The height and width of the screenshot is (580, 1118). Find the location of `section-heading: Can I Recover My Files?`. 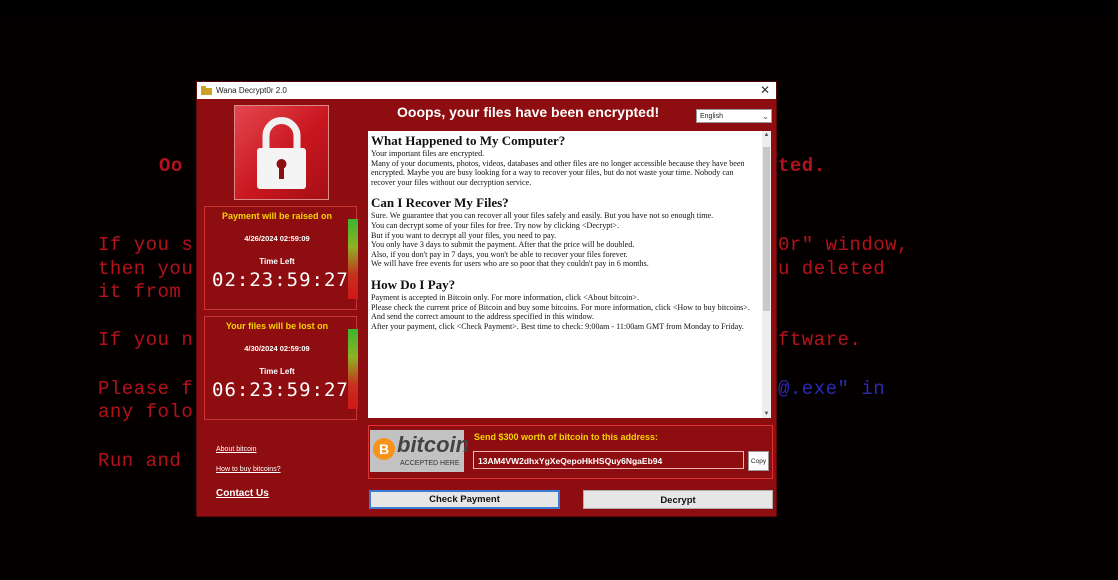

section-heading: Can I Recover My Files? is located at coordinates (440, 203).